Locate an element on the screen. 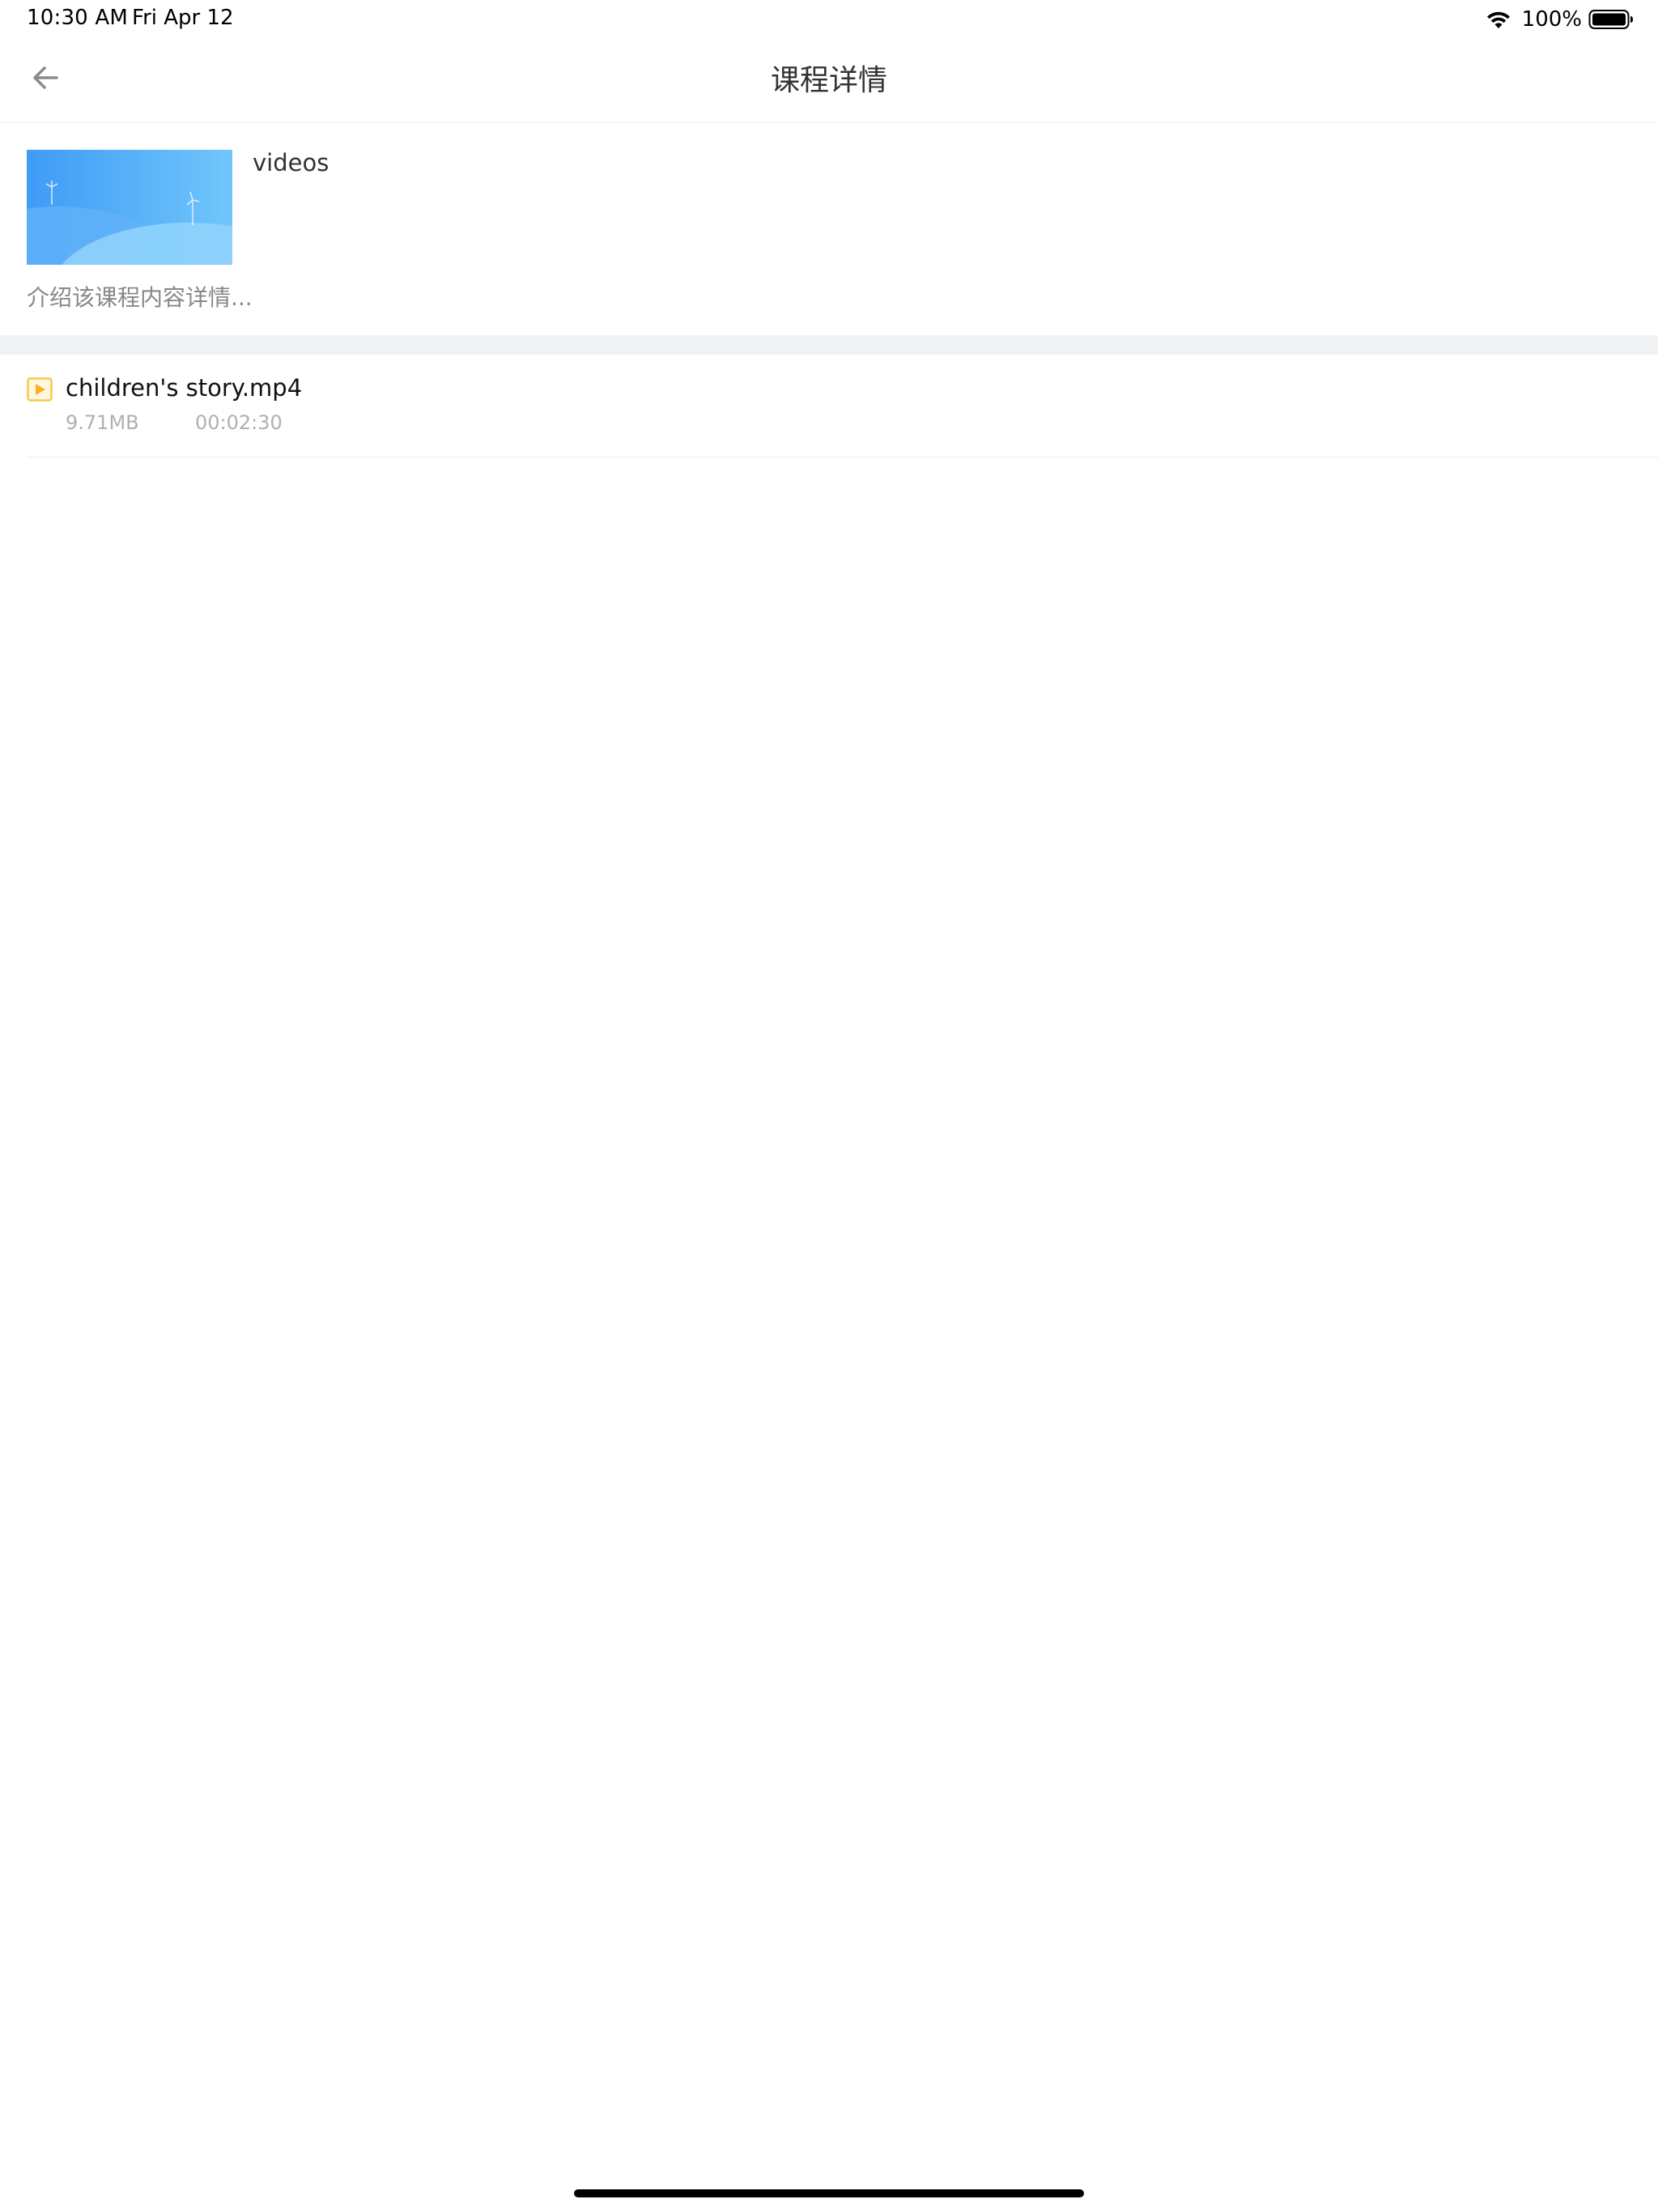  file-size: 9.71MB is located at coordinates (102, 422).